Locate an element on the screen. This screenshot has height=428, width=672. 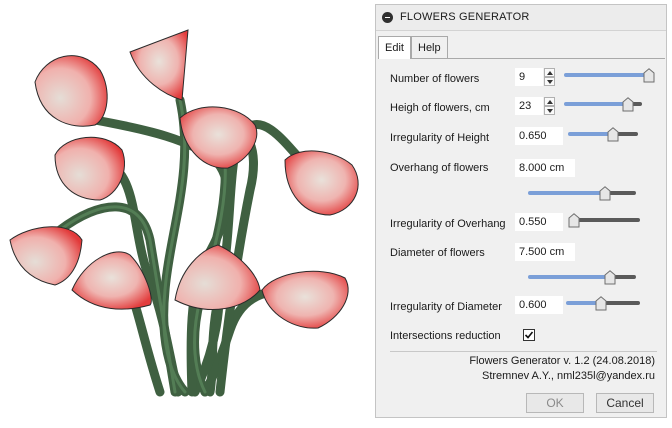
checkmark-icon is located at coordinates (529, 335).